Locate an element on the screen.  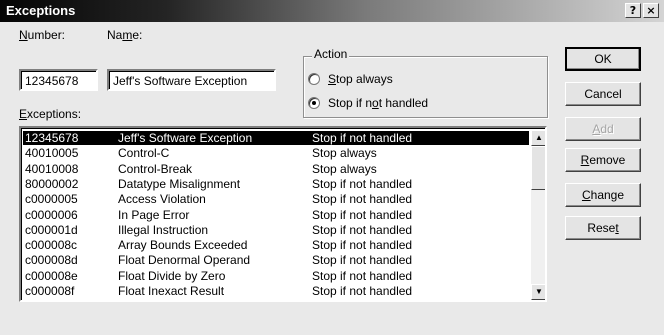
ok-button: OK is located at coordinates (603, 59).